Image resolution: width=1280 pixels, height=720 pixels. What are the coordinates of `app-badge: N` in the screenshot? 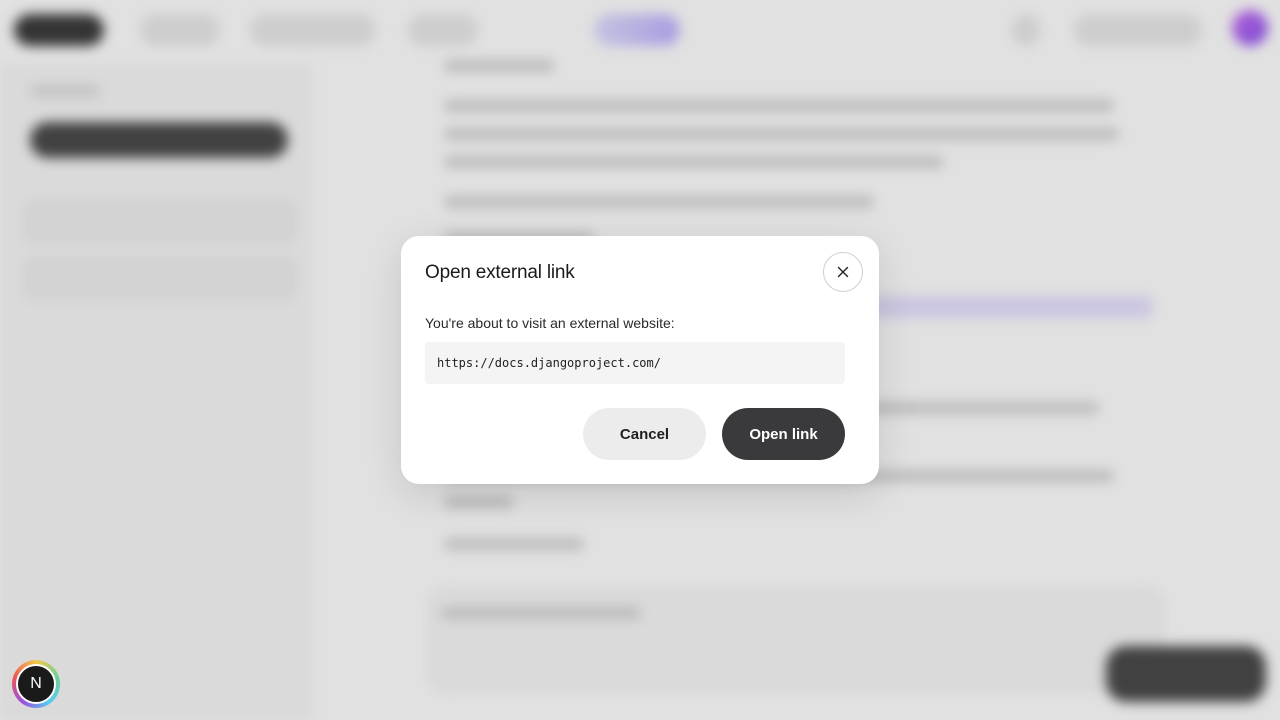 It's located at (36, 684).